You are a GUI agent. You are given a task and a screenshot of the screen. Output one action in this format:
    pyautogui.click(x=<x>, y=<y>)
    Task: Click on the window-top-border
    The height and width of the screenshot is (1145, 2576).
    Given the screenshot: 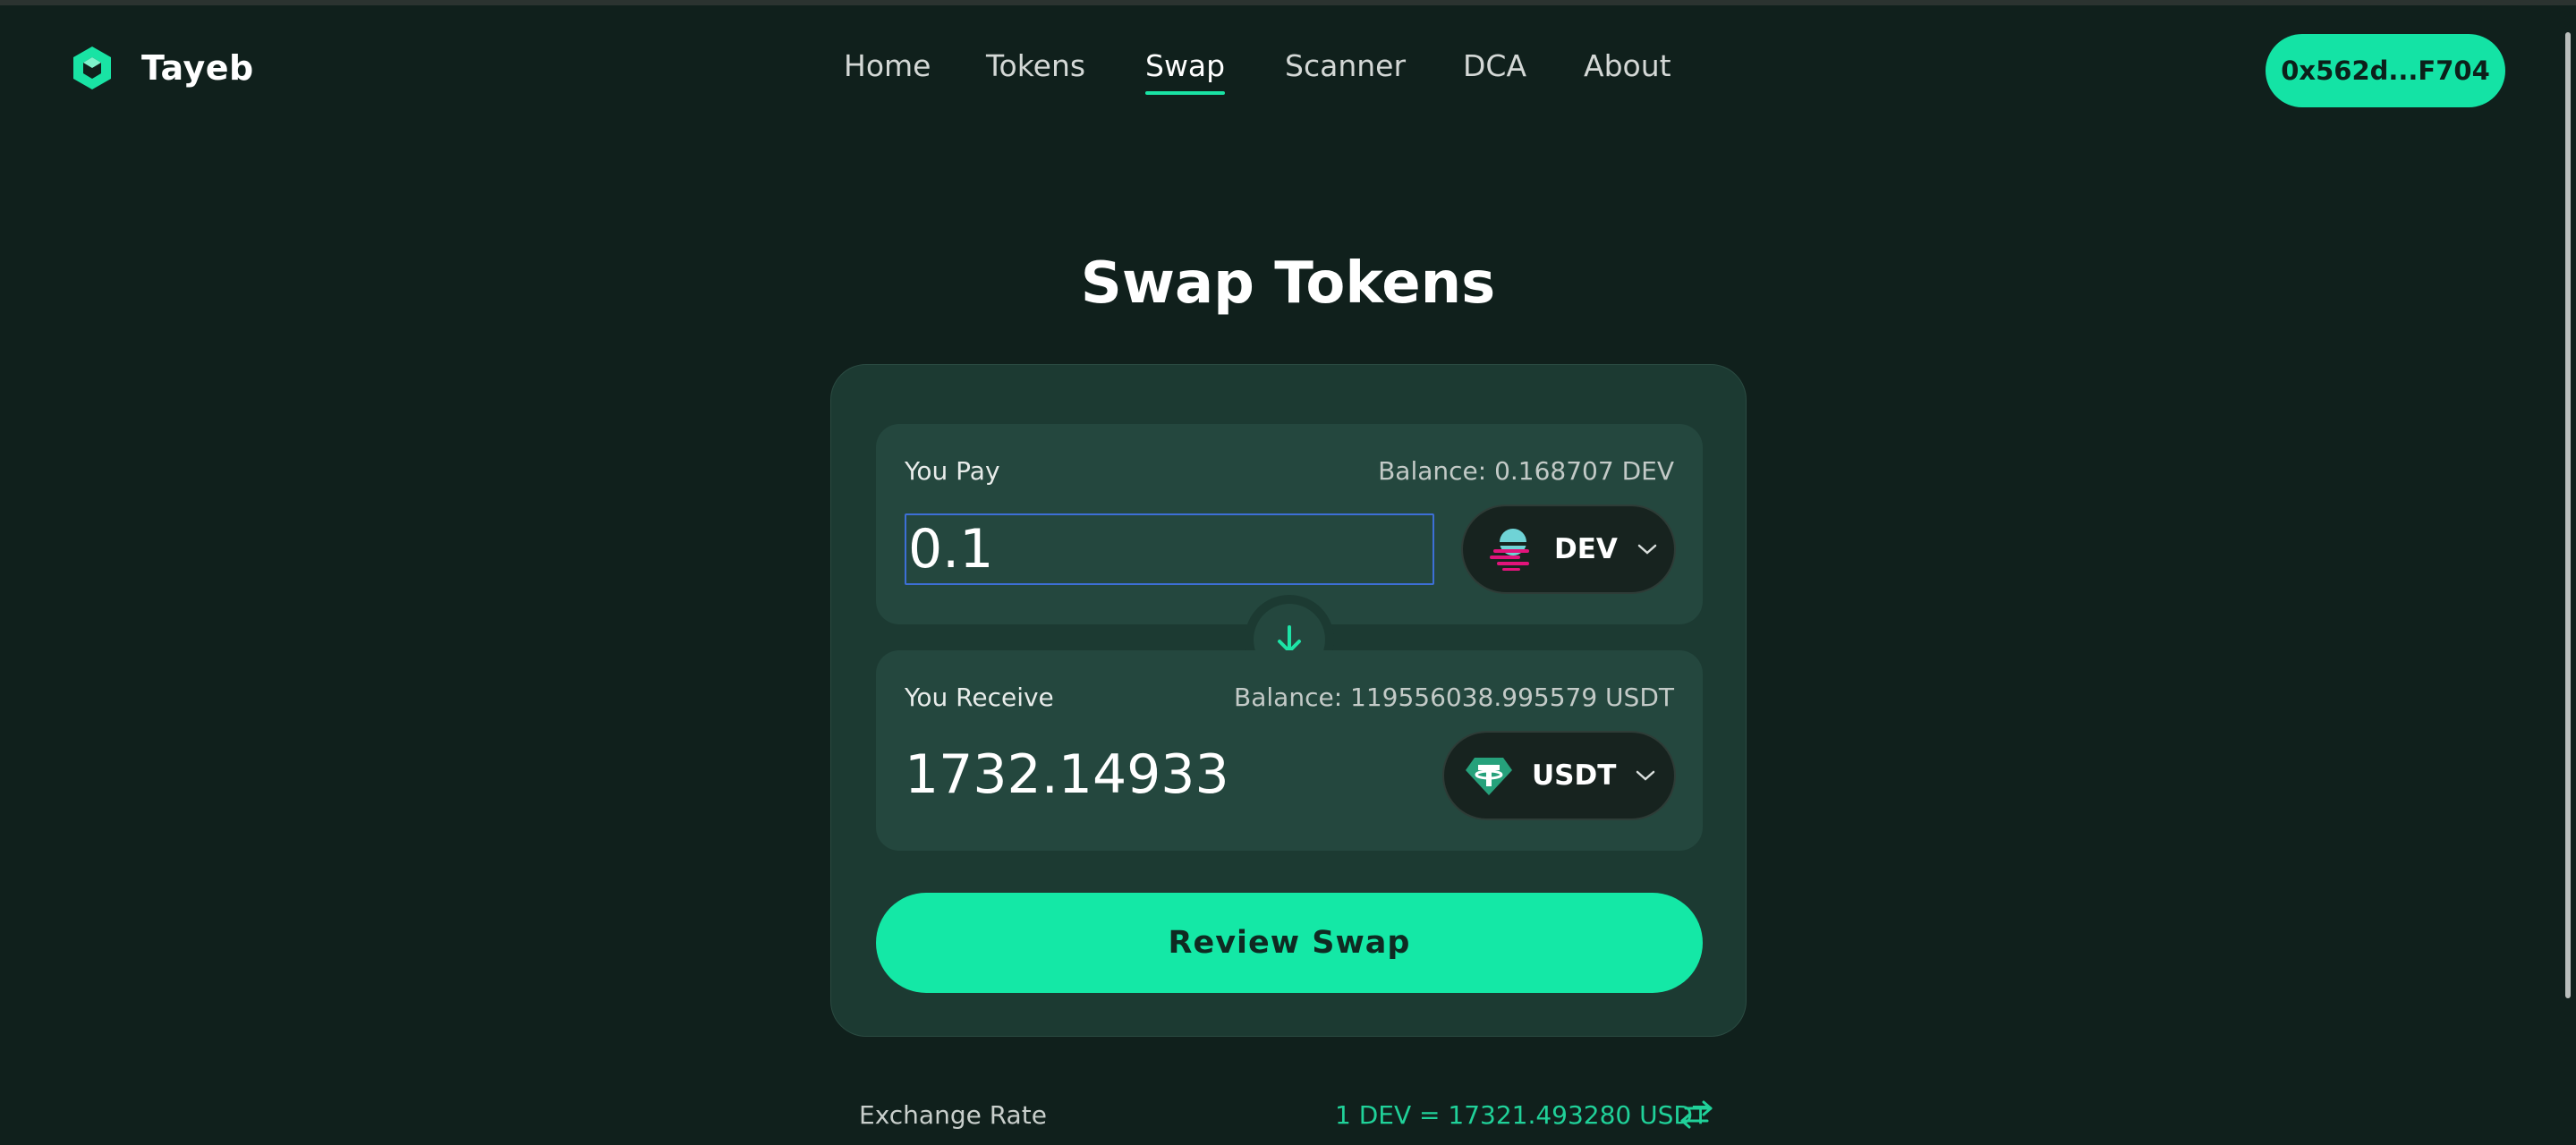 What is the action you would take?
    pyautogui.click(x=1288, y=2)
    